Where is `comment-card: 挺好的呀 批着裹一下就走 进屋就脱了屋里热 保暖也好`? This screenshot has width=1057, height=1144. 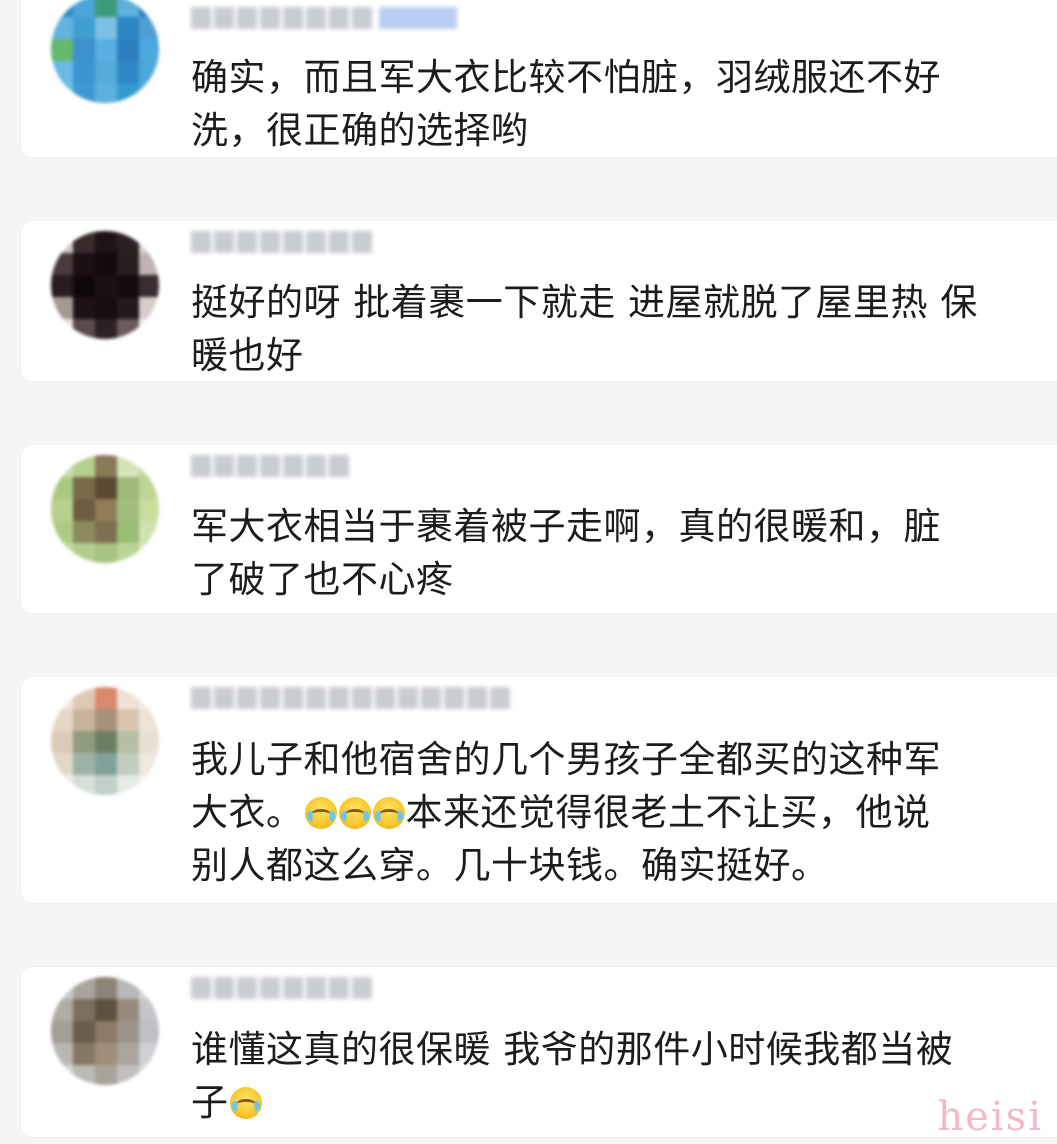 comment-card: 挺好的呀 批着裹一下就走 进屋就脱了屋里热 保暖也好 is located at coordinates (538, 301).